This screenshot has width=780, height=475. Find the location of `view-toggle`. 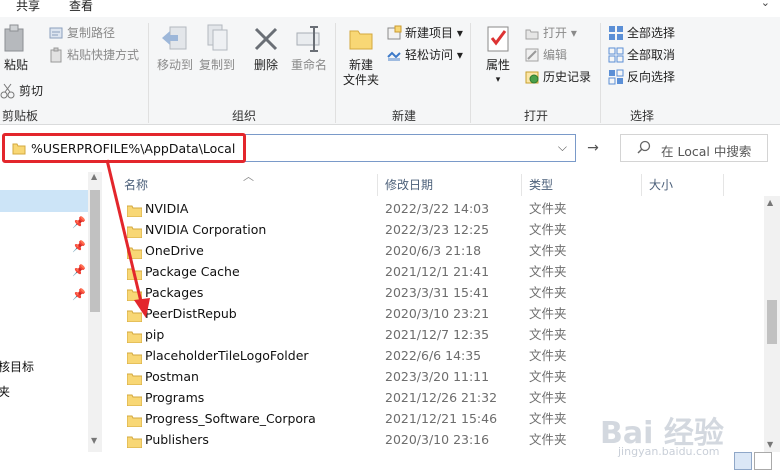

view-toggle is located at coordinates (756, 462).